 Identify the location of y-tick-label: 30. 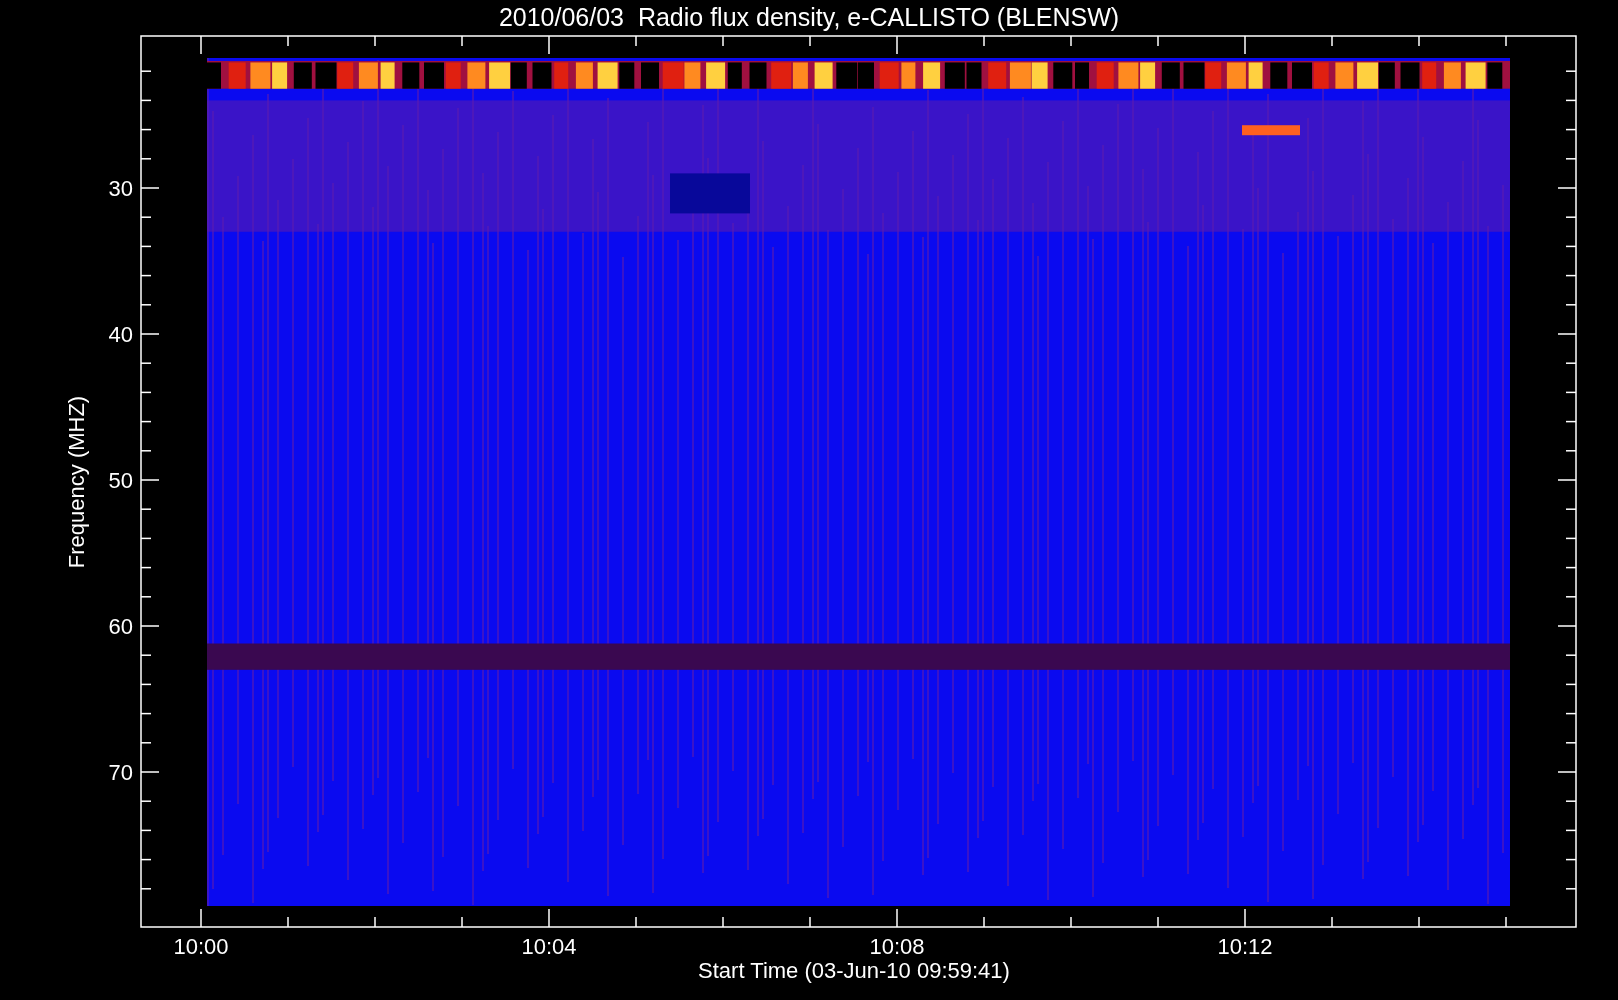
(120, 188).